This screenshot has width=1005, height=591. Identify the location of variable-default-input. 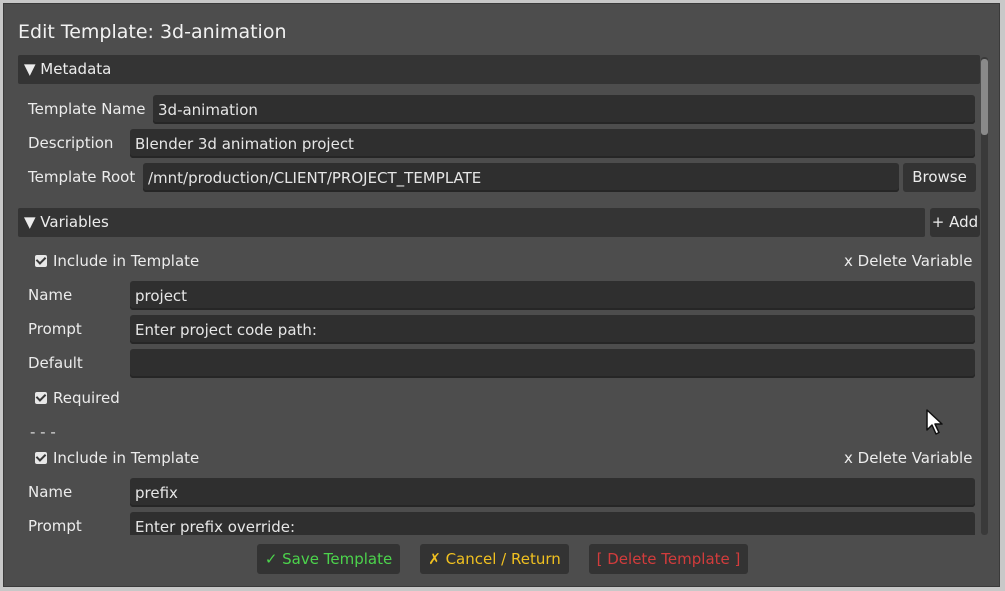
(552, 363).